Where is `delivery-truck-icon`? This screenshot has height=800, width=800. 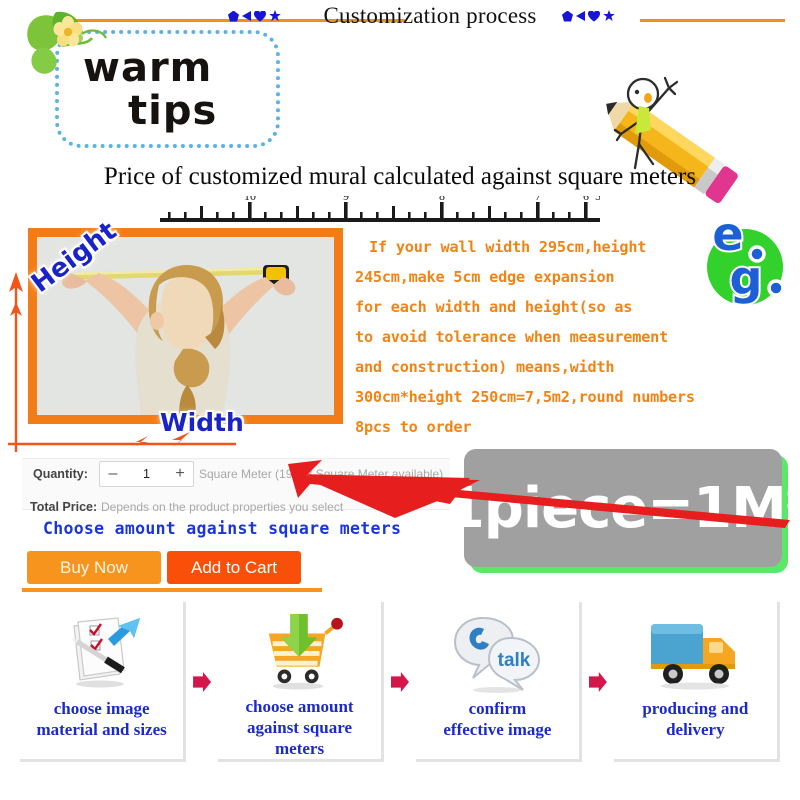 delivery-truck-icon is located at coordinates (693, 657).